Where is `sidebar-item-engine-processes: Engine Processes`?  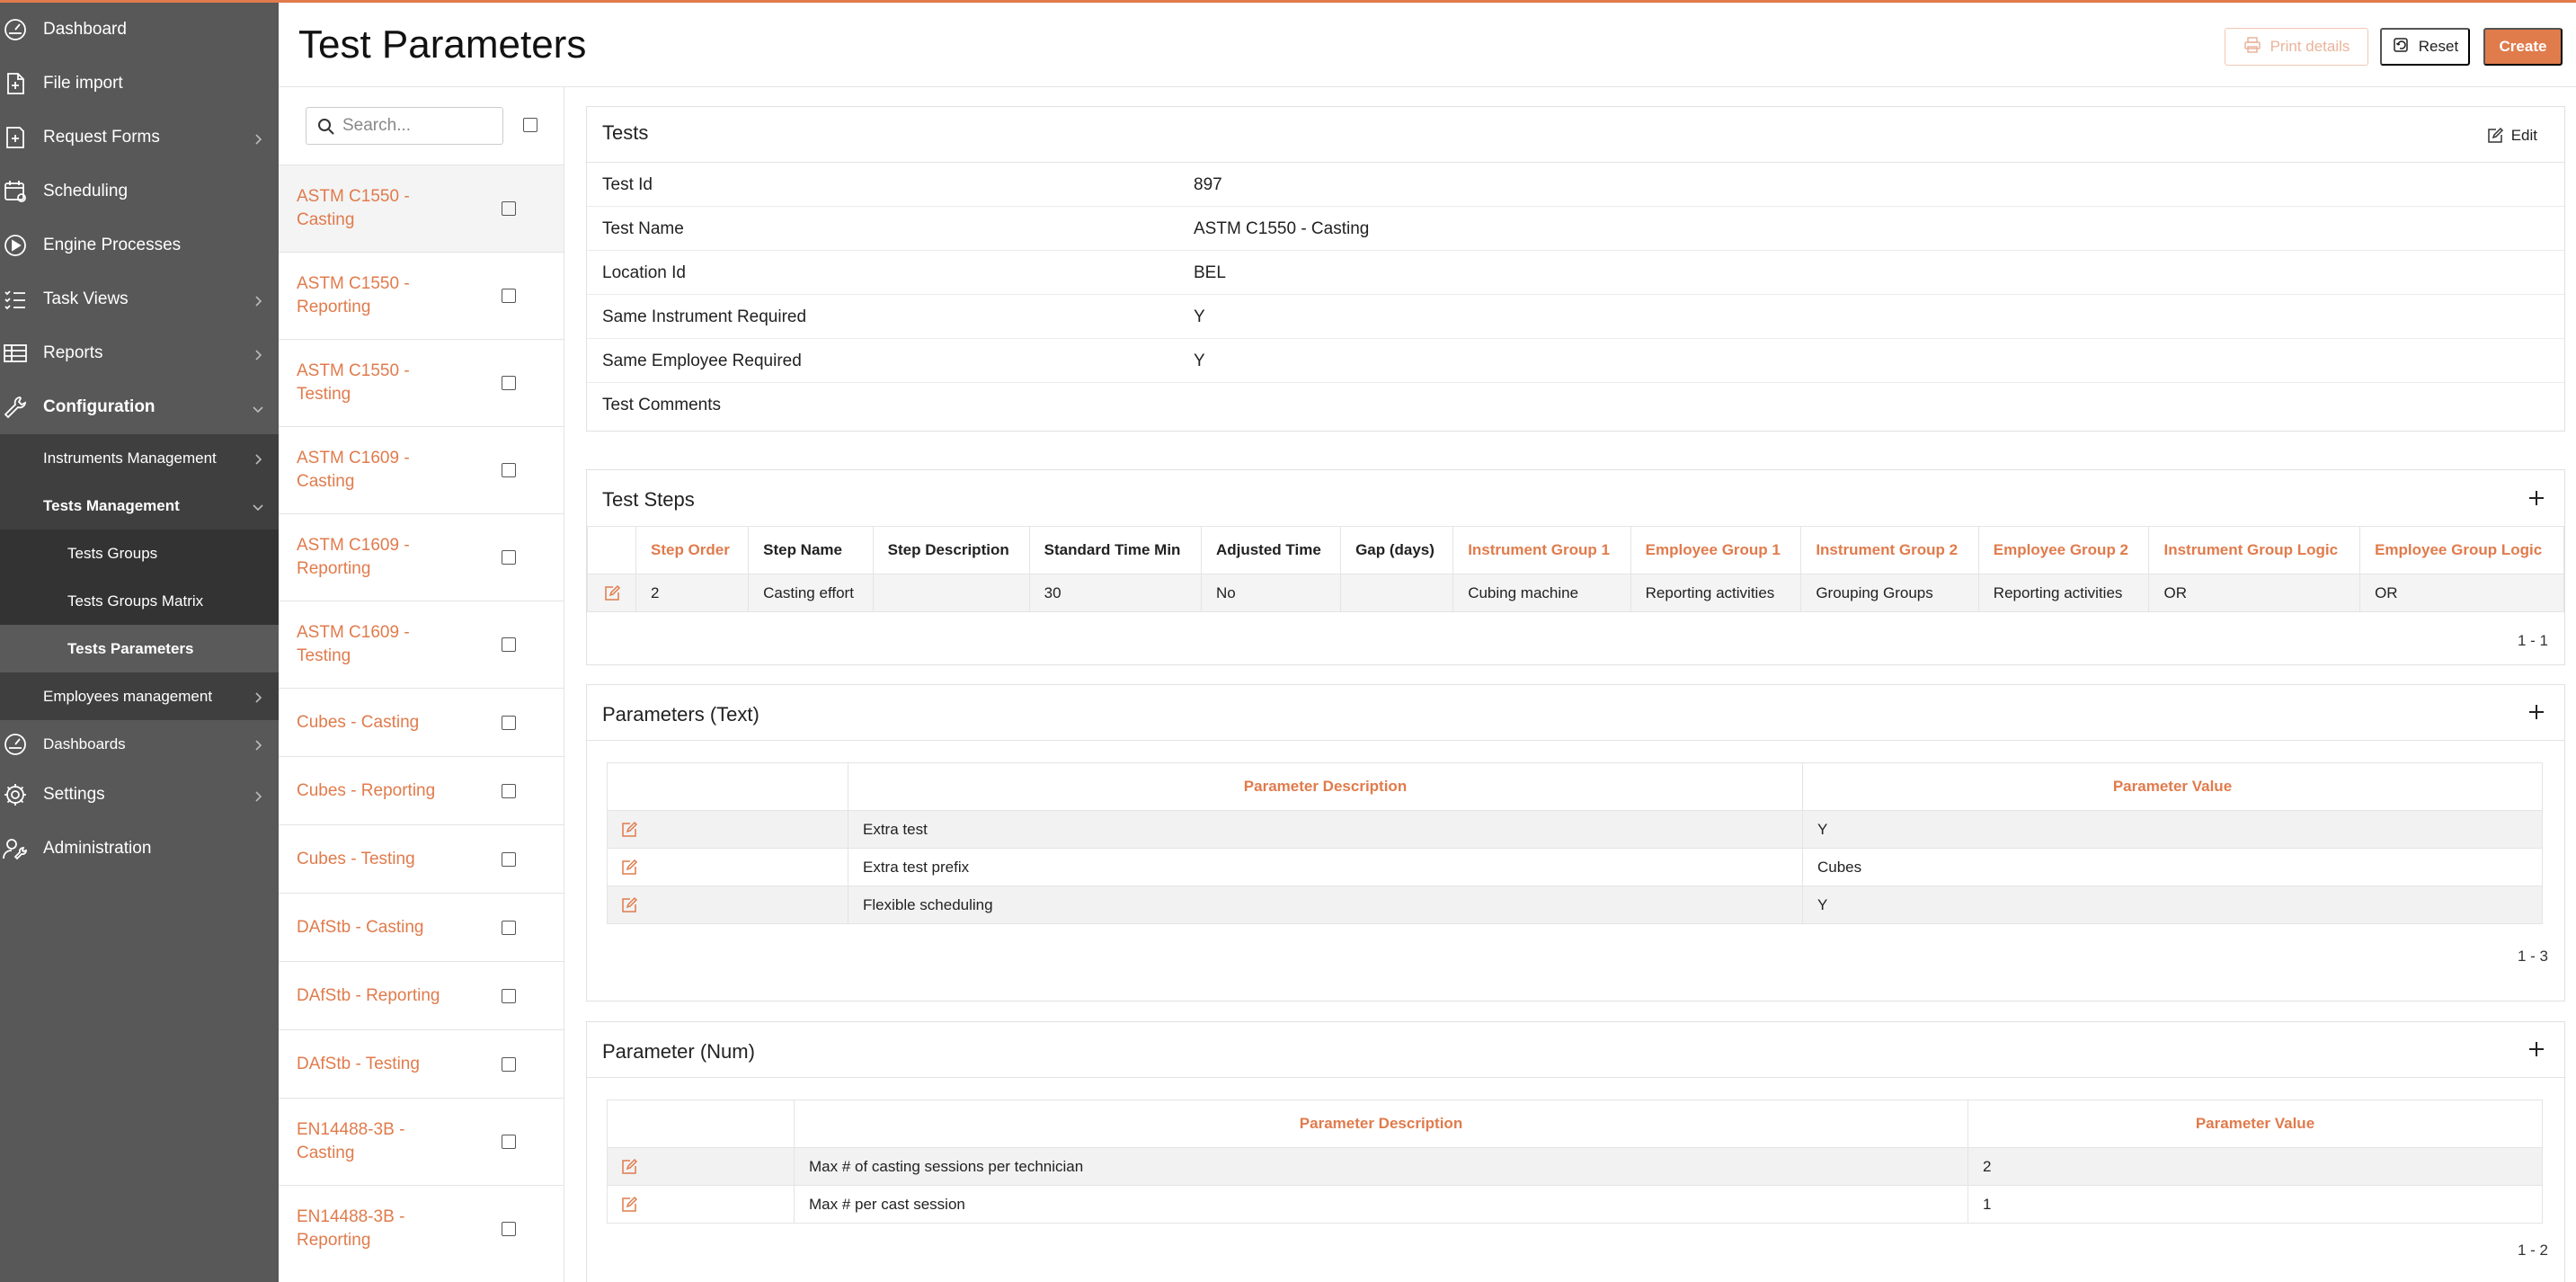
sidebar-item-engine-processes: Engine Processes is located at coordinates (139, 245).